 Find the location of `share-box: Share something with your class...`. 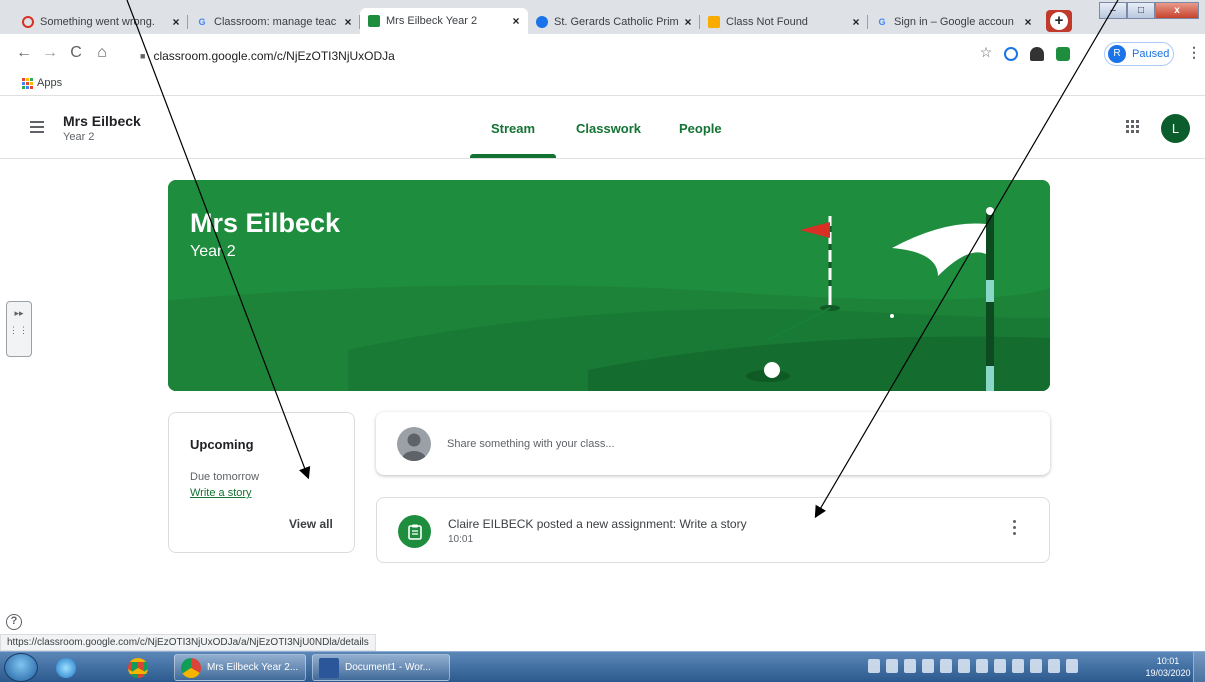

share-box: Share something with your class... is located at coordinates (713, 443).